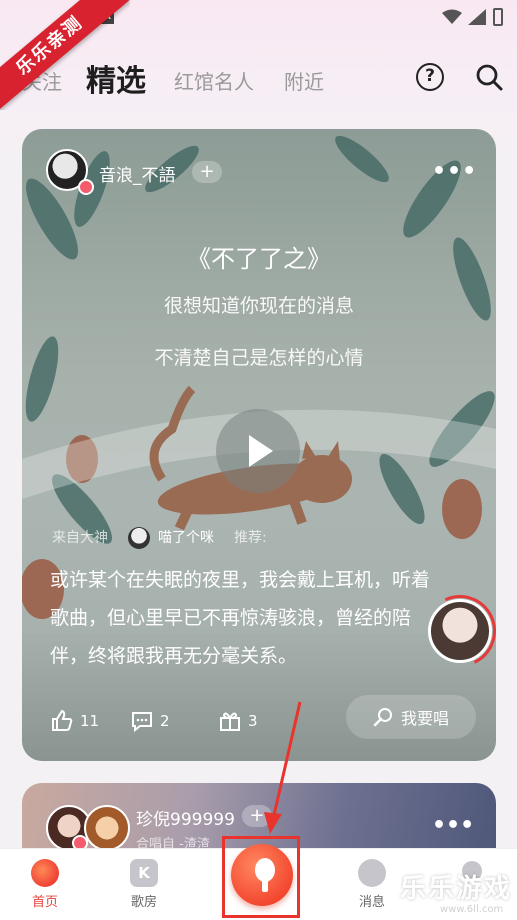 Image resolution: width=517 pixels, height=920 pixels. What do you see at coordinates (142, 722) in the screenshot?
I see `comment-icon` at bounding box center [142, 722].